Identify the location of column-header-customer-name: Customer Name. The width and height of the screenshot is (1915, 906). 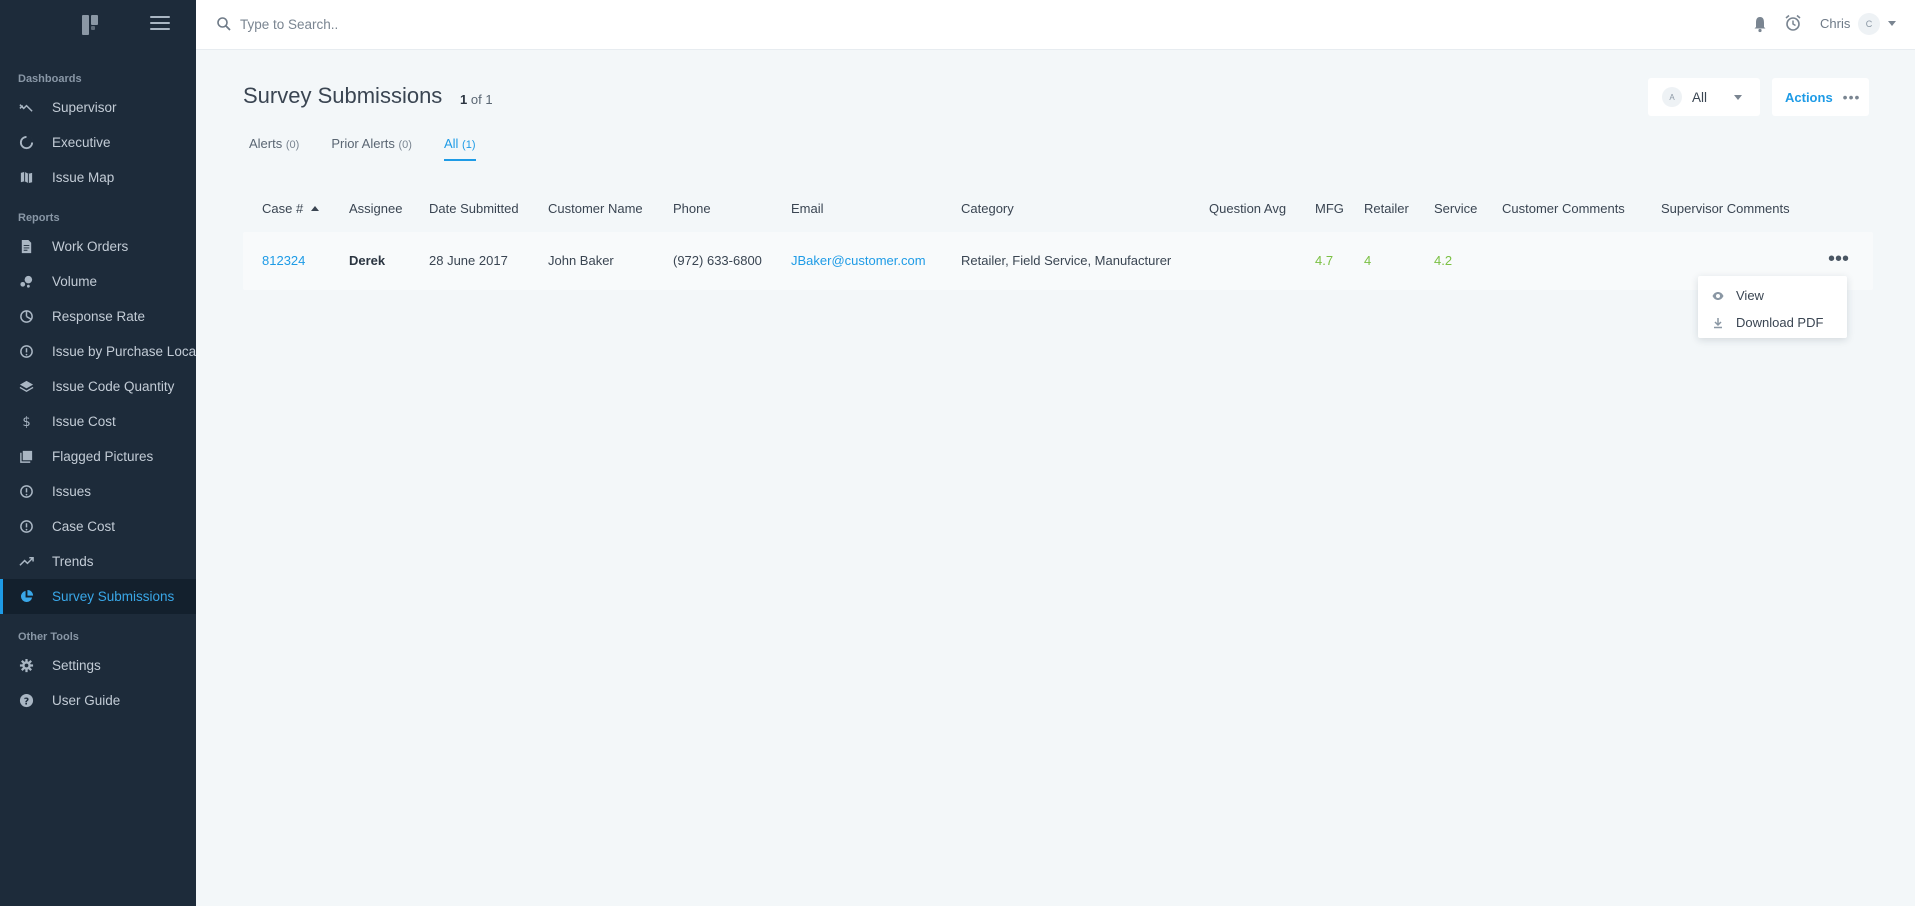
(595, 209).